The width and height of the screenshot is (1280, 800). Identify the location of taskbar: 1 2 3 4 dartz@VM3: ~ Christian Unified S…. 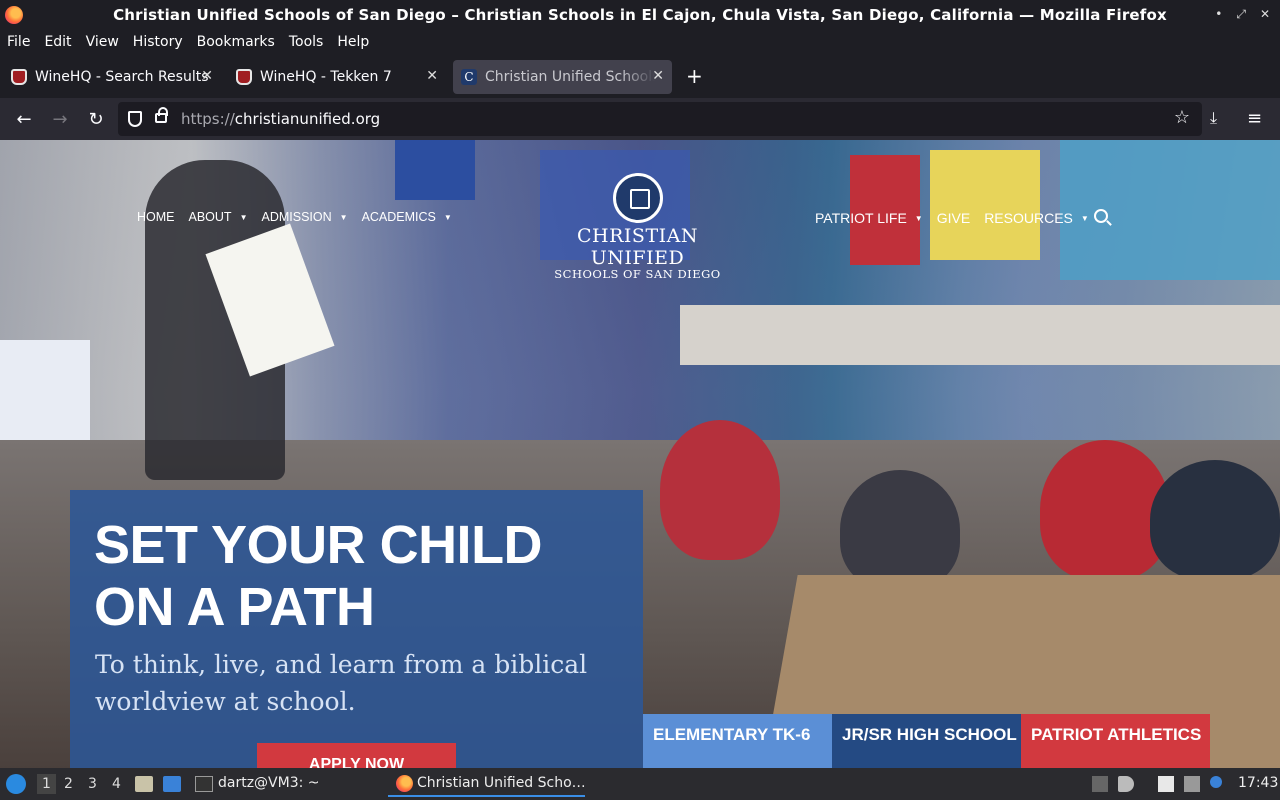
(640, 784).